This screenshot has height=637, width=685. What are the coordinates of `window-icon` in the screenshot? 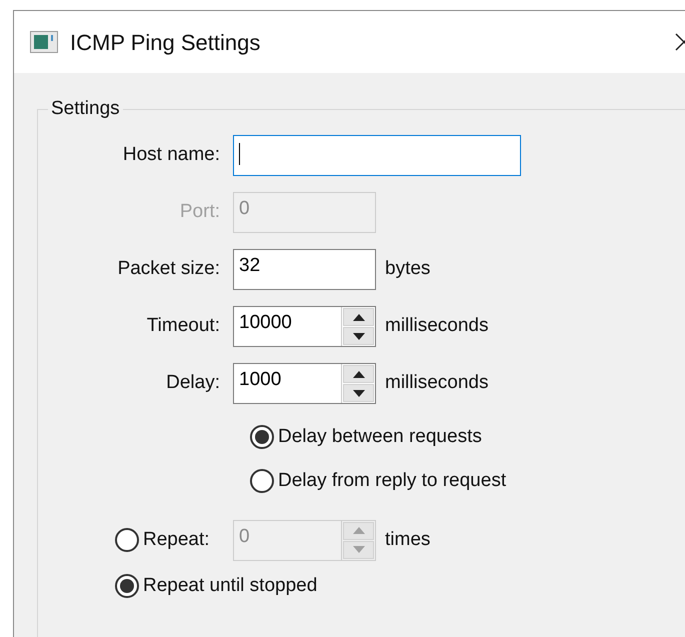 It's located at (44, 42).